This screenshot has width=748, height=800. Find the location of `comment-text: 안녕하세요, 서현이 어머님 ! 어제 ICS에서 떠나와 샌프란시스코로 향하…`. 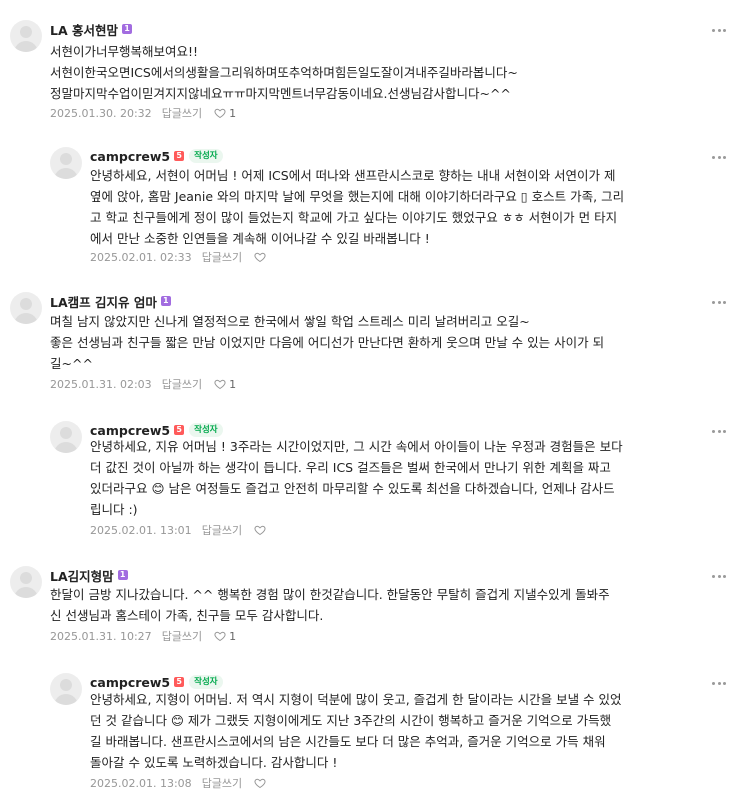

comment-text: 안녕하세요, 서현이 어머님 ! 어제 ICS에서 떠나와 샌프란시스코로 향하… is located at coordinates (357, 207).